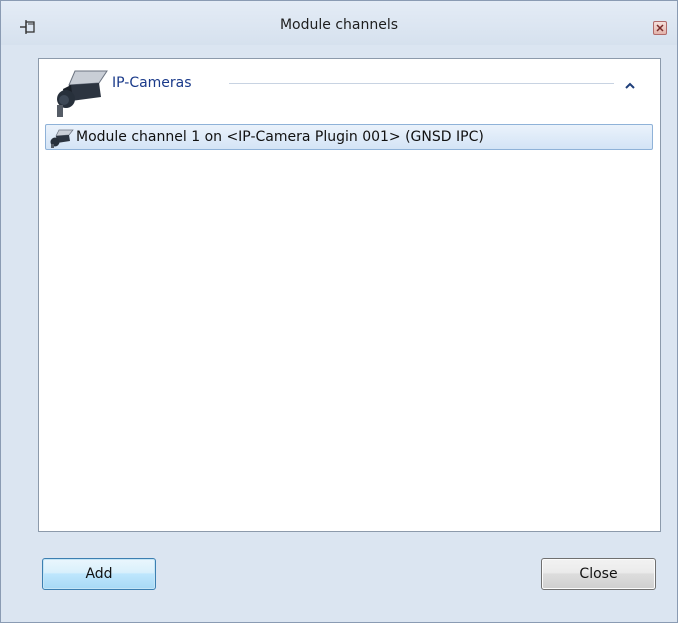  Describe the element at coordinates (630, 83) in the screenshot. I see `chevron-up-icon` at that location.